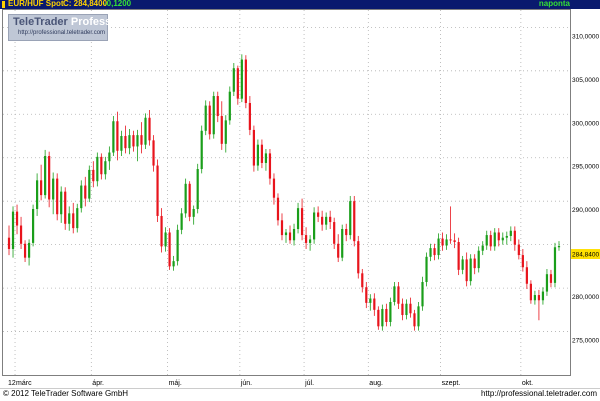  I want to click on logo-url: http://professional.teletrader.com, so click(62, 33).